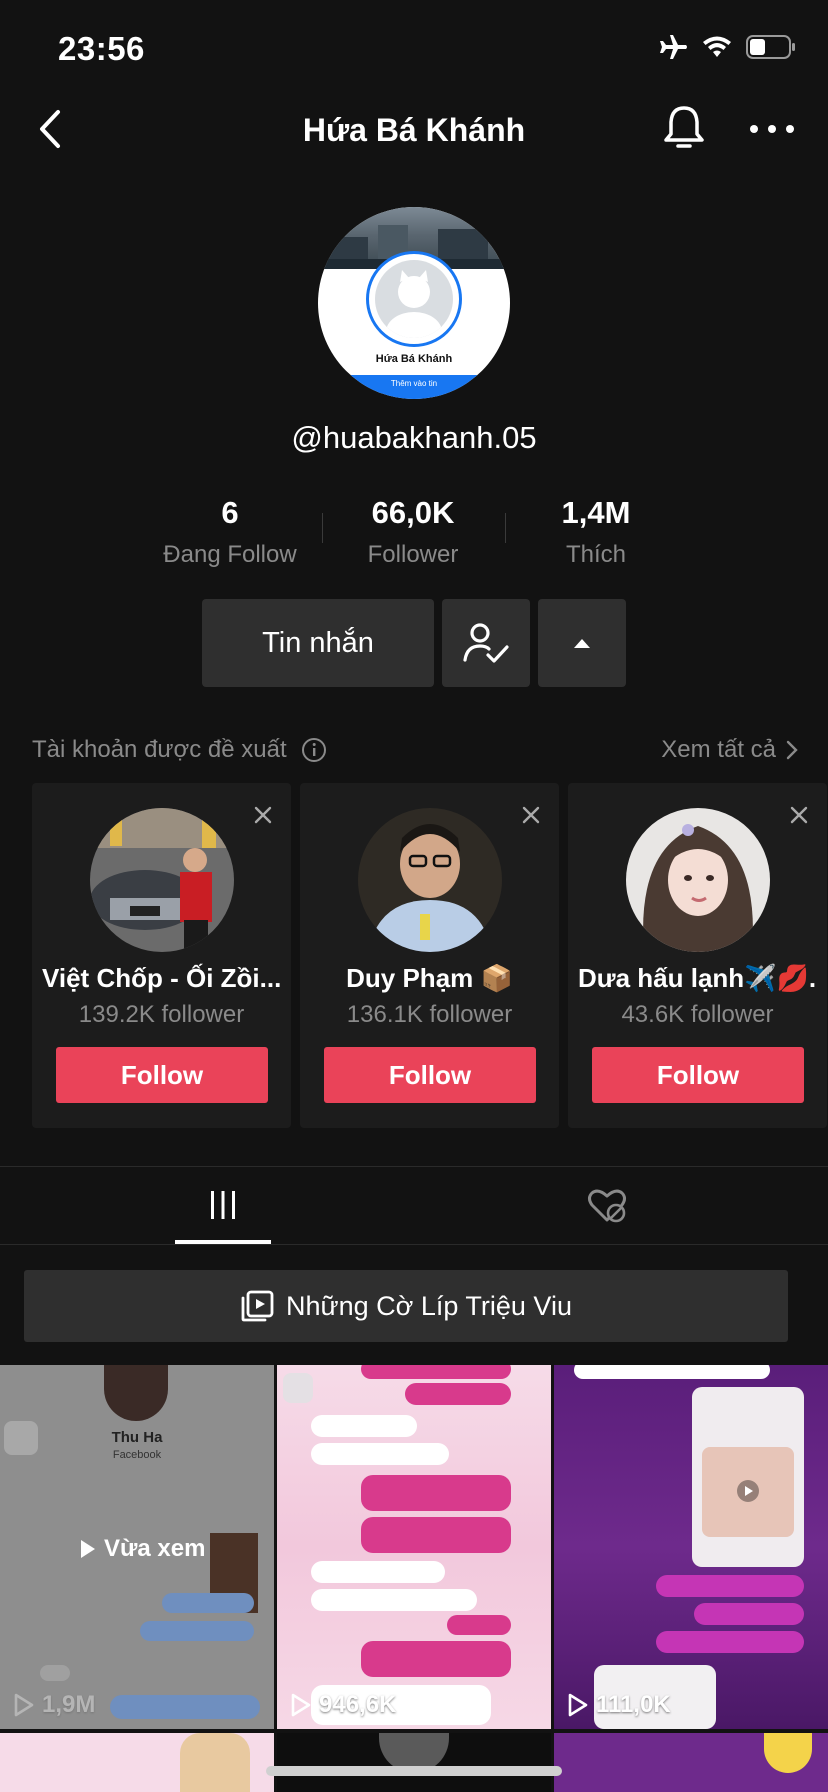 The image size is (828, 1792). I want to click on suggested-card: Dưa hấu lạnh✈️💋... 43.6K follower Follow, so click(697, 955).